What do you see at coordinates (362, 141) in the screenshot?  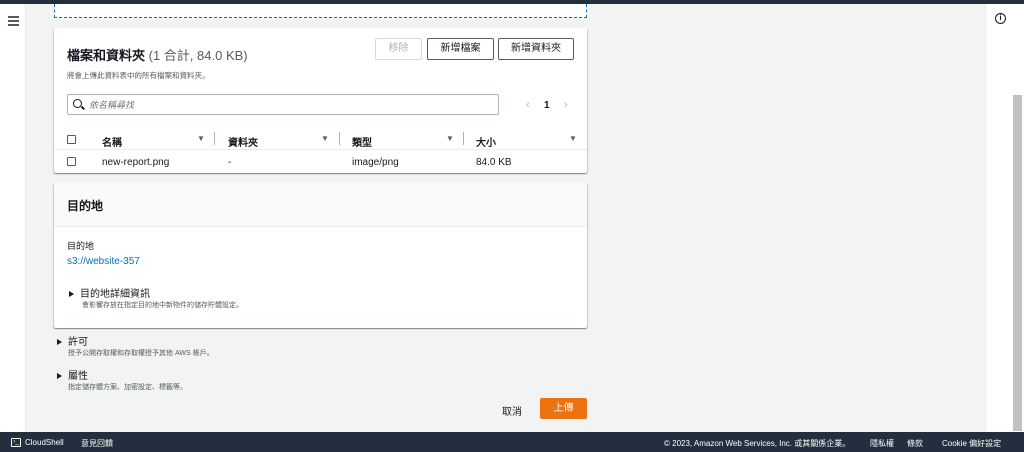 I see `column-header-type: 類型` at bounding box center [362, 141].